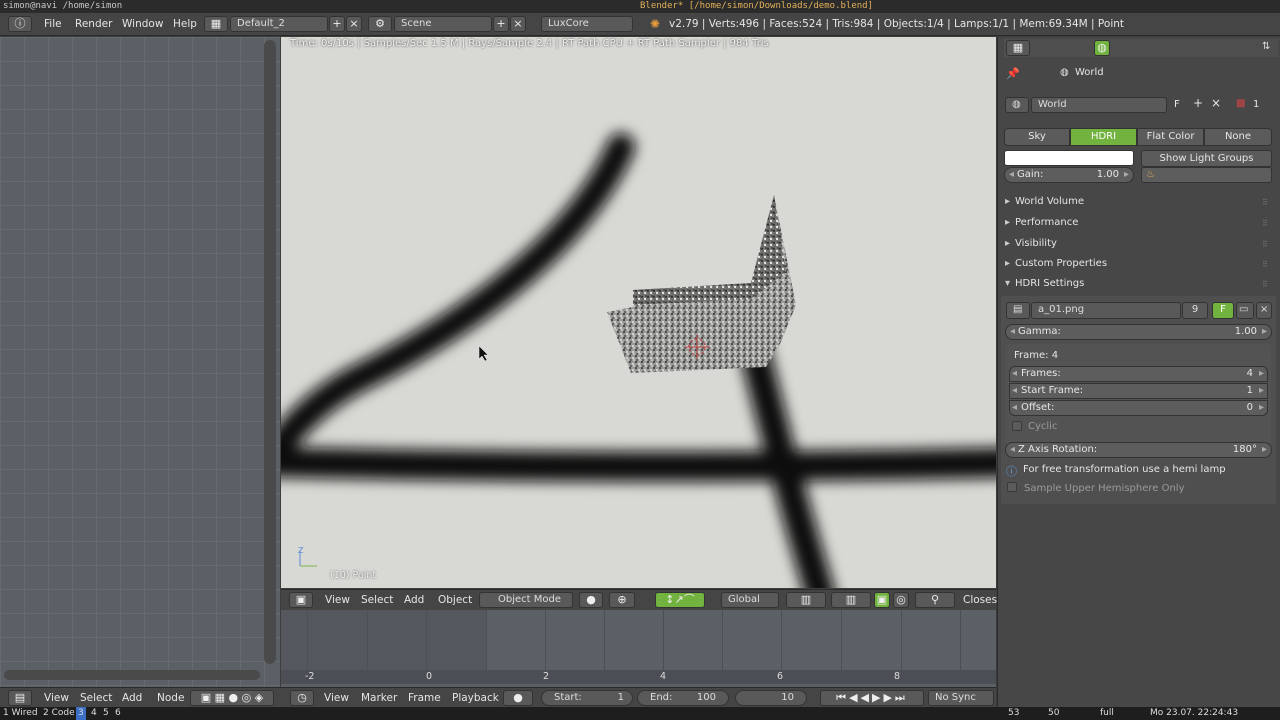 The width and height of the screenshot is (1280, 720). What do you see at coordinates (1012, 487) in the screenshot?
I see `upper-hemisphere-checkbox` at bounding box center [1012, 487].